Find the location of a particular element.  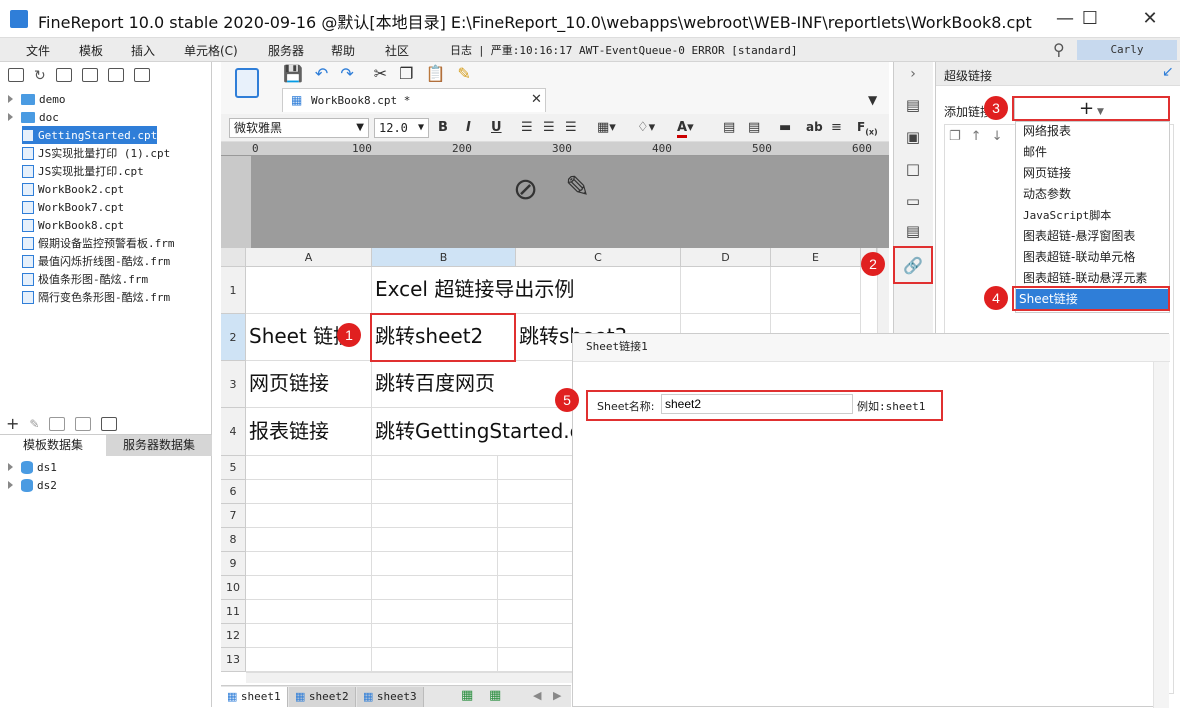

user-button: Carly is located at coordinates (1127, 50).